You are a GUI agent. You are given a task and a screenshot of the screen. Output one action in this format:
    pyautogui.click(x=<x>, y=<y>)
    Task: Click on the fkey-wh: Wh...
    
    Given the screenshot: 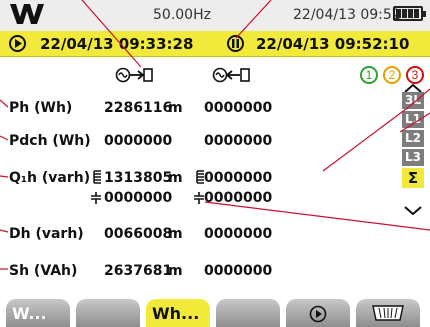 What is the action you would take?
    pyautogui.click(x=178, y=313)
    